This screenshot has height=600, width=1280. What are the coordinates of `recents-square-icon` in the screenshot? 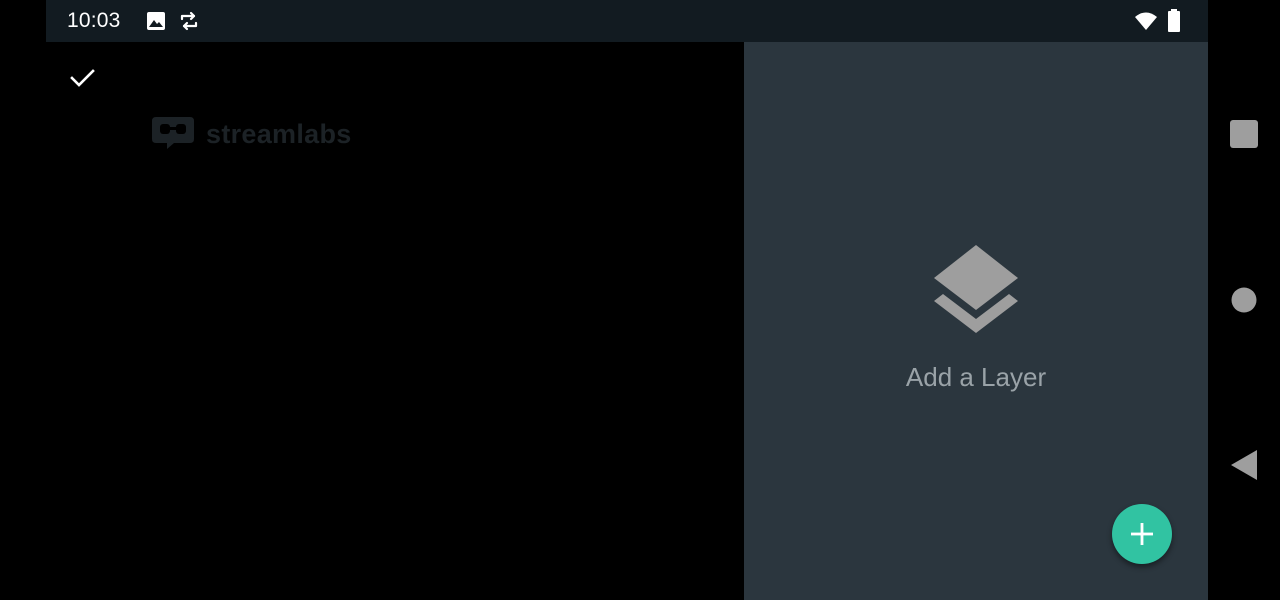 It's located at (1244, 134).